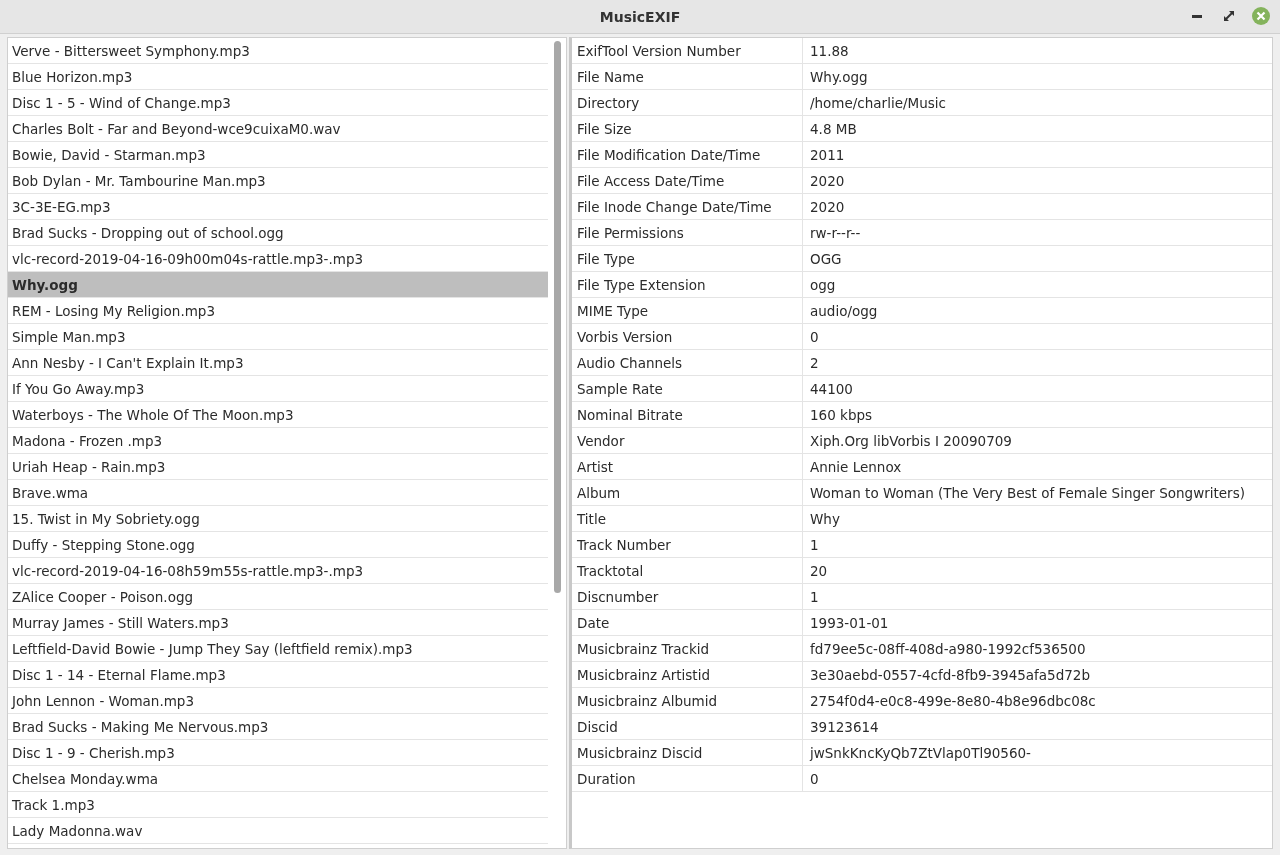 The image size is (1280, 855). What do you see at coordinates (953, 701) in the screenshot?
I see `tag-value-cell-text: 2754f0d4-e0c8-499e-8e80-4b8e96dbc08c` at bounding box center [953, 701].